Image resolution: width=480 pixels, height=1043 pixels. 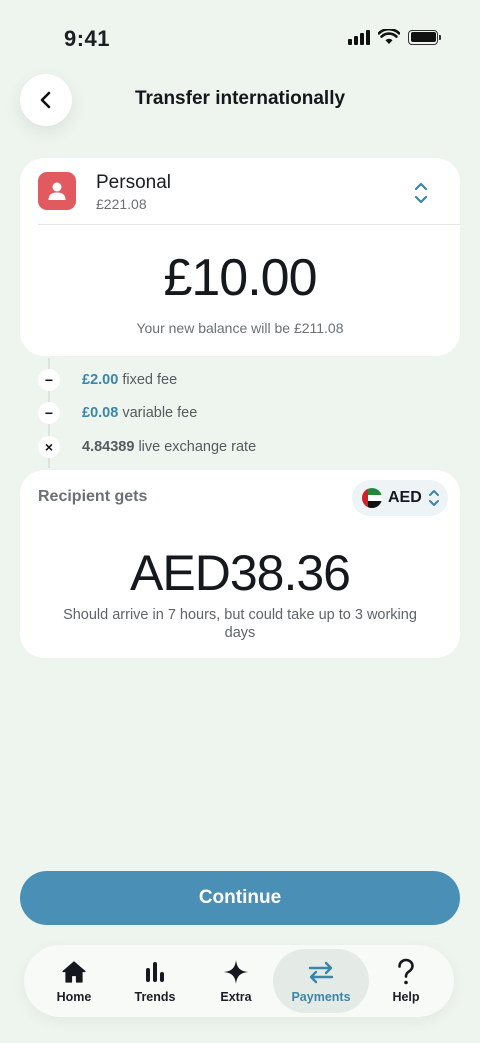 What do you see at coordinates (74, 997) in the screenshot?
I see `tab-label: Home` at bounding box center [74, 997].